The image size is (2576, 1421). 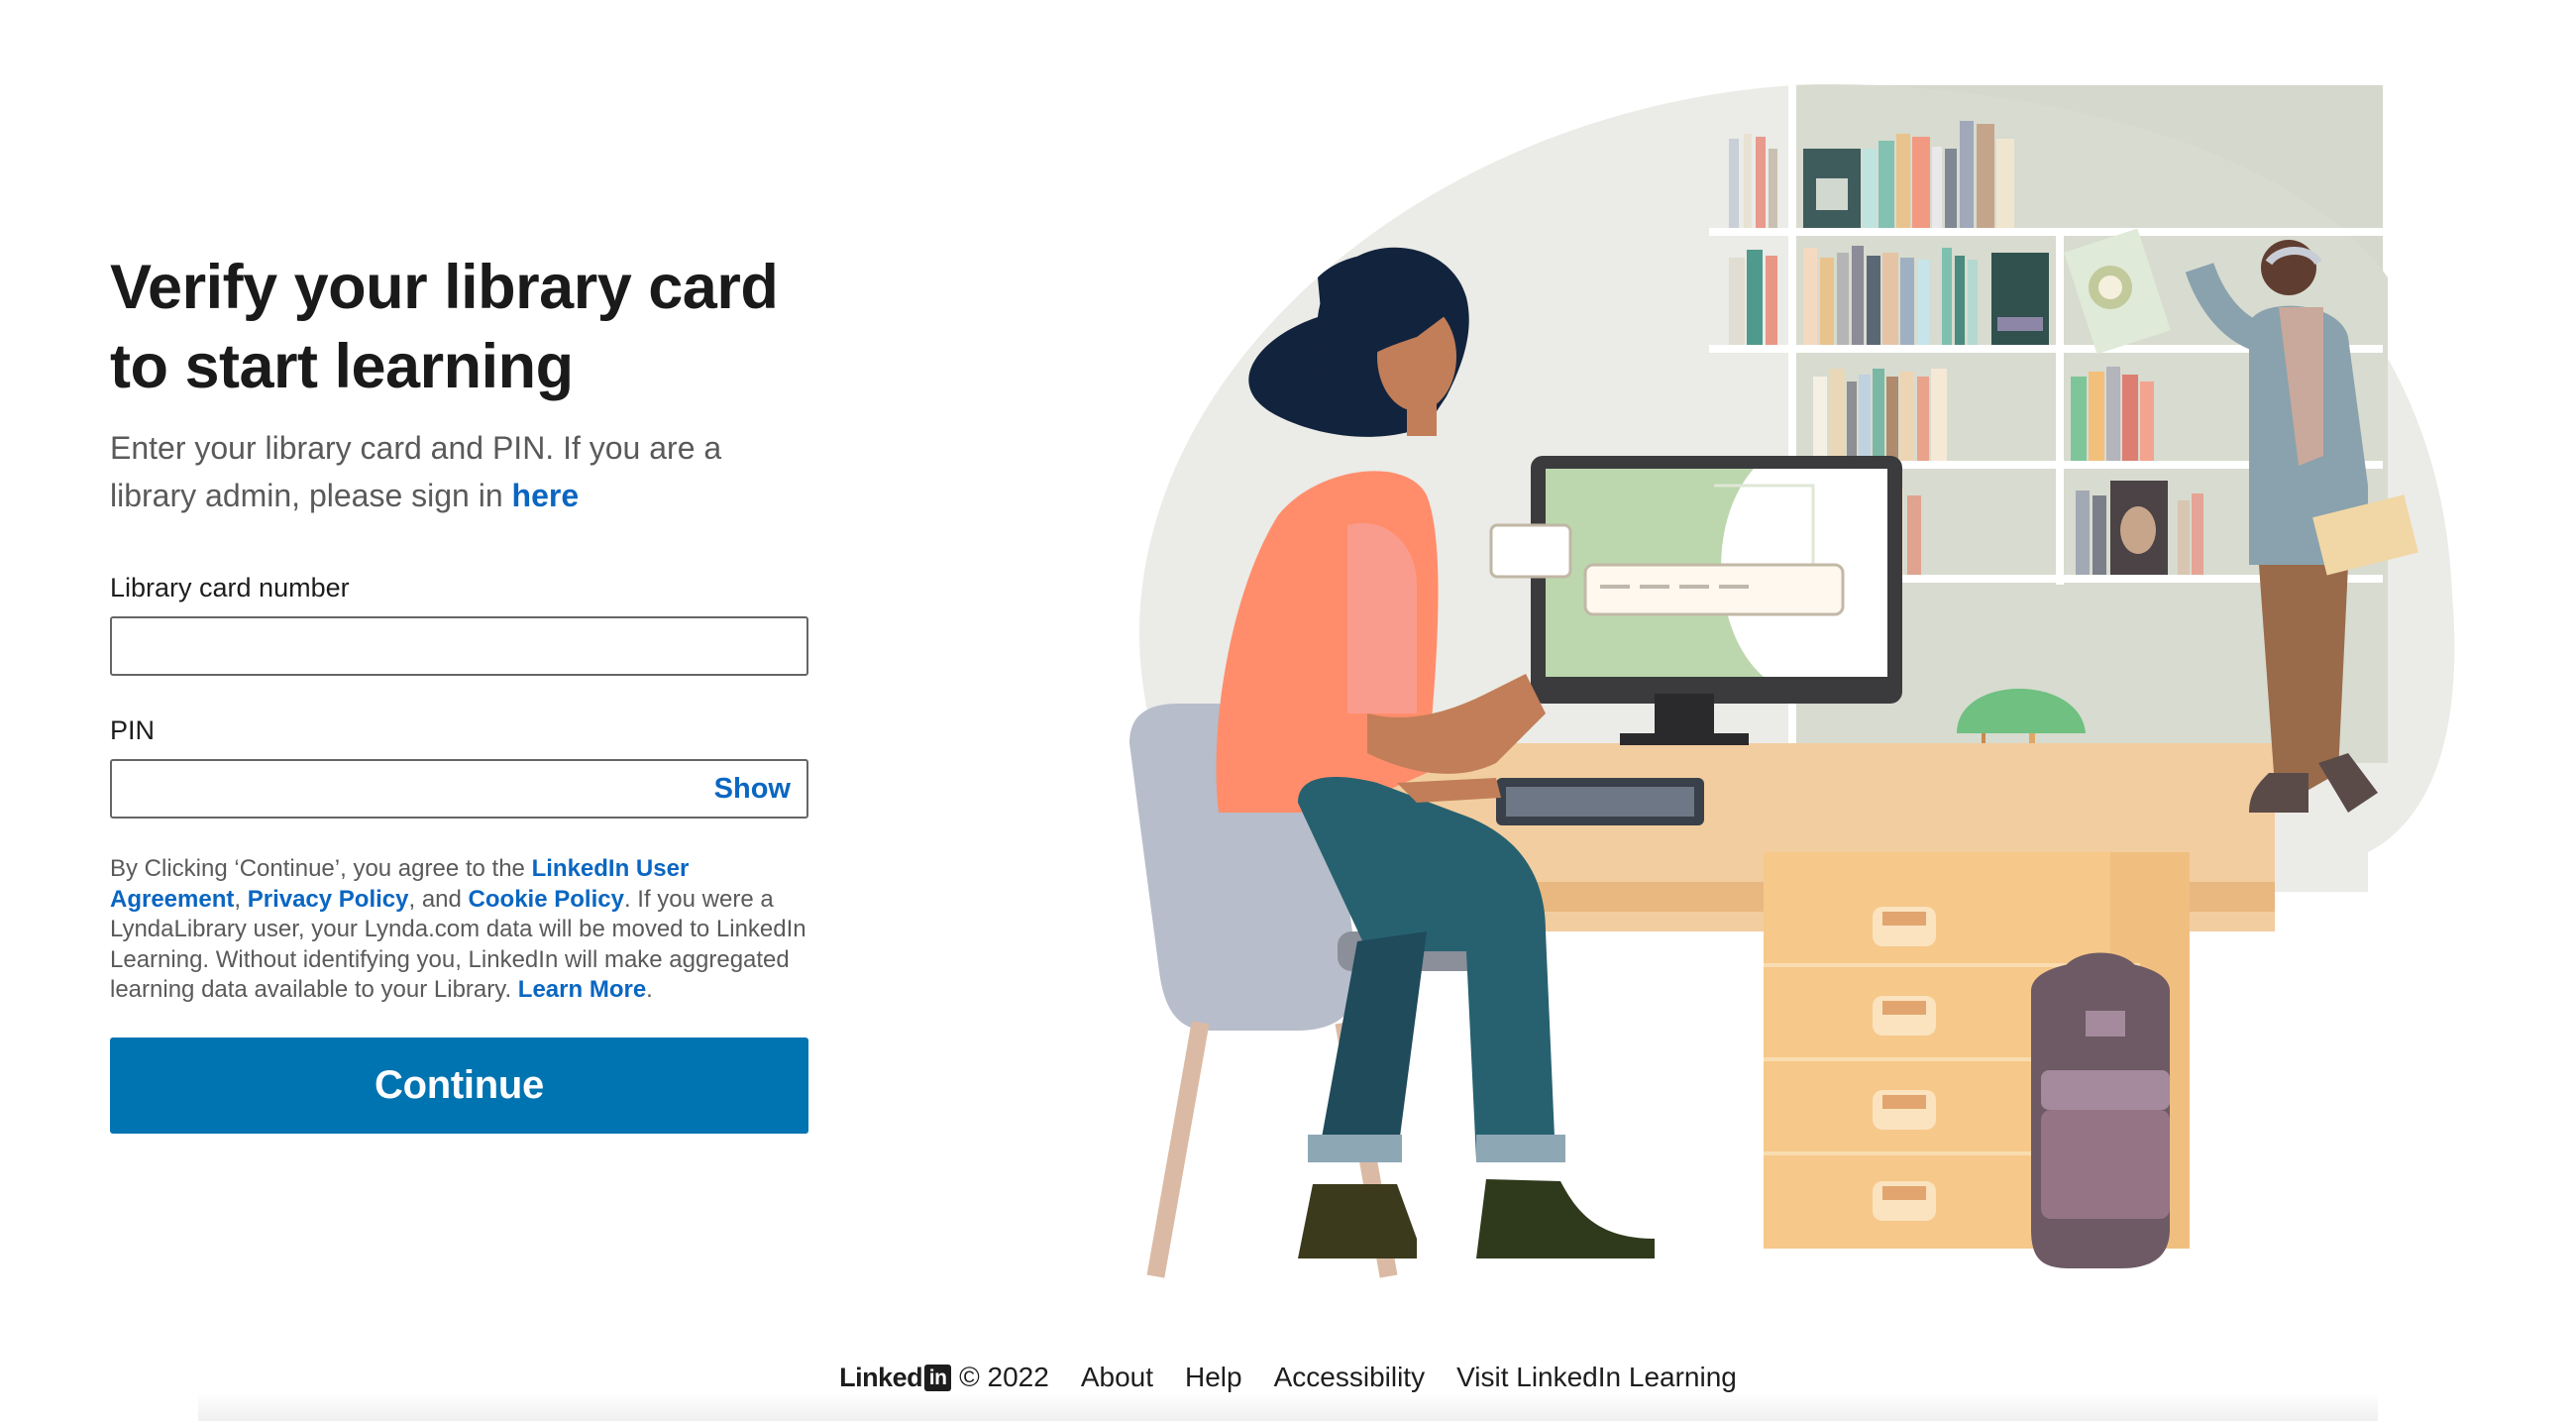 I want to click on logo-word: Linked, so click(x=881, y=1377).